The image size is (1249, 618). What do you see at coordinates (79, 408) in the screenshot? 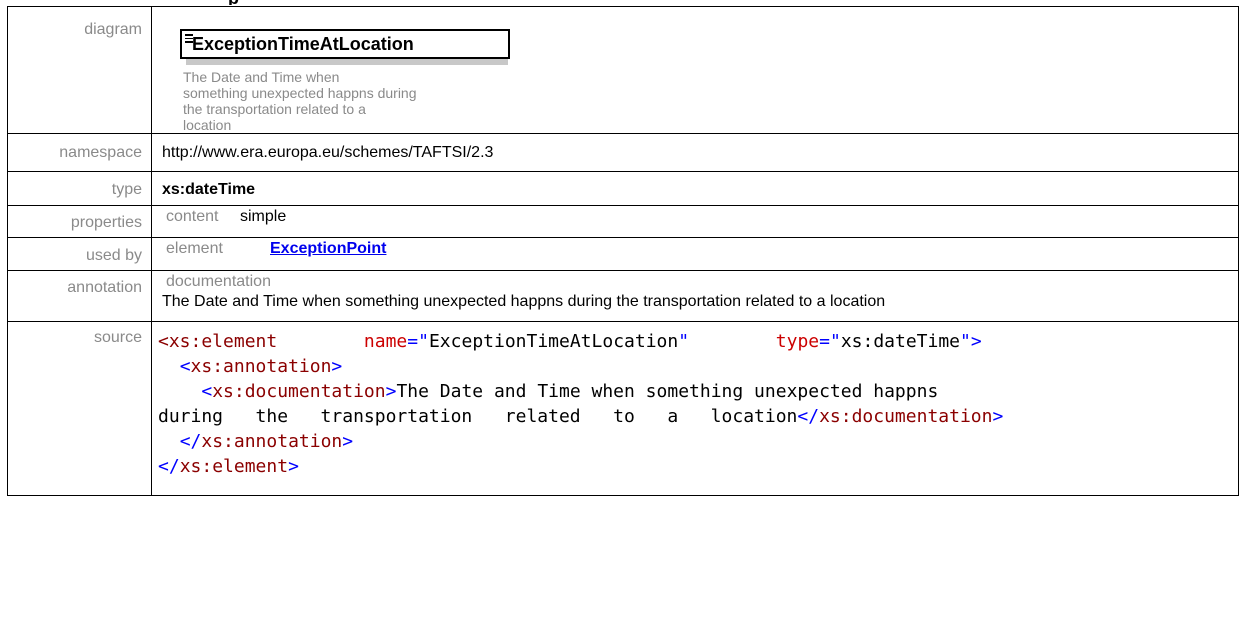
I see `source-label: source` at bounding box center [79, 408].